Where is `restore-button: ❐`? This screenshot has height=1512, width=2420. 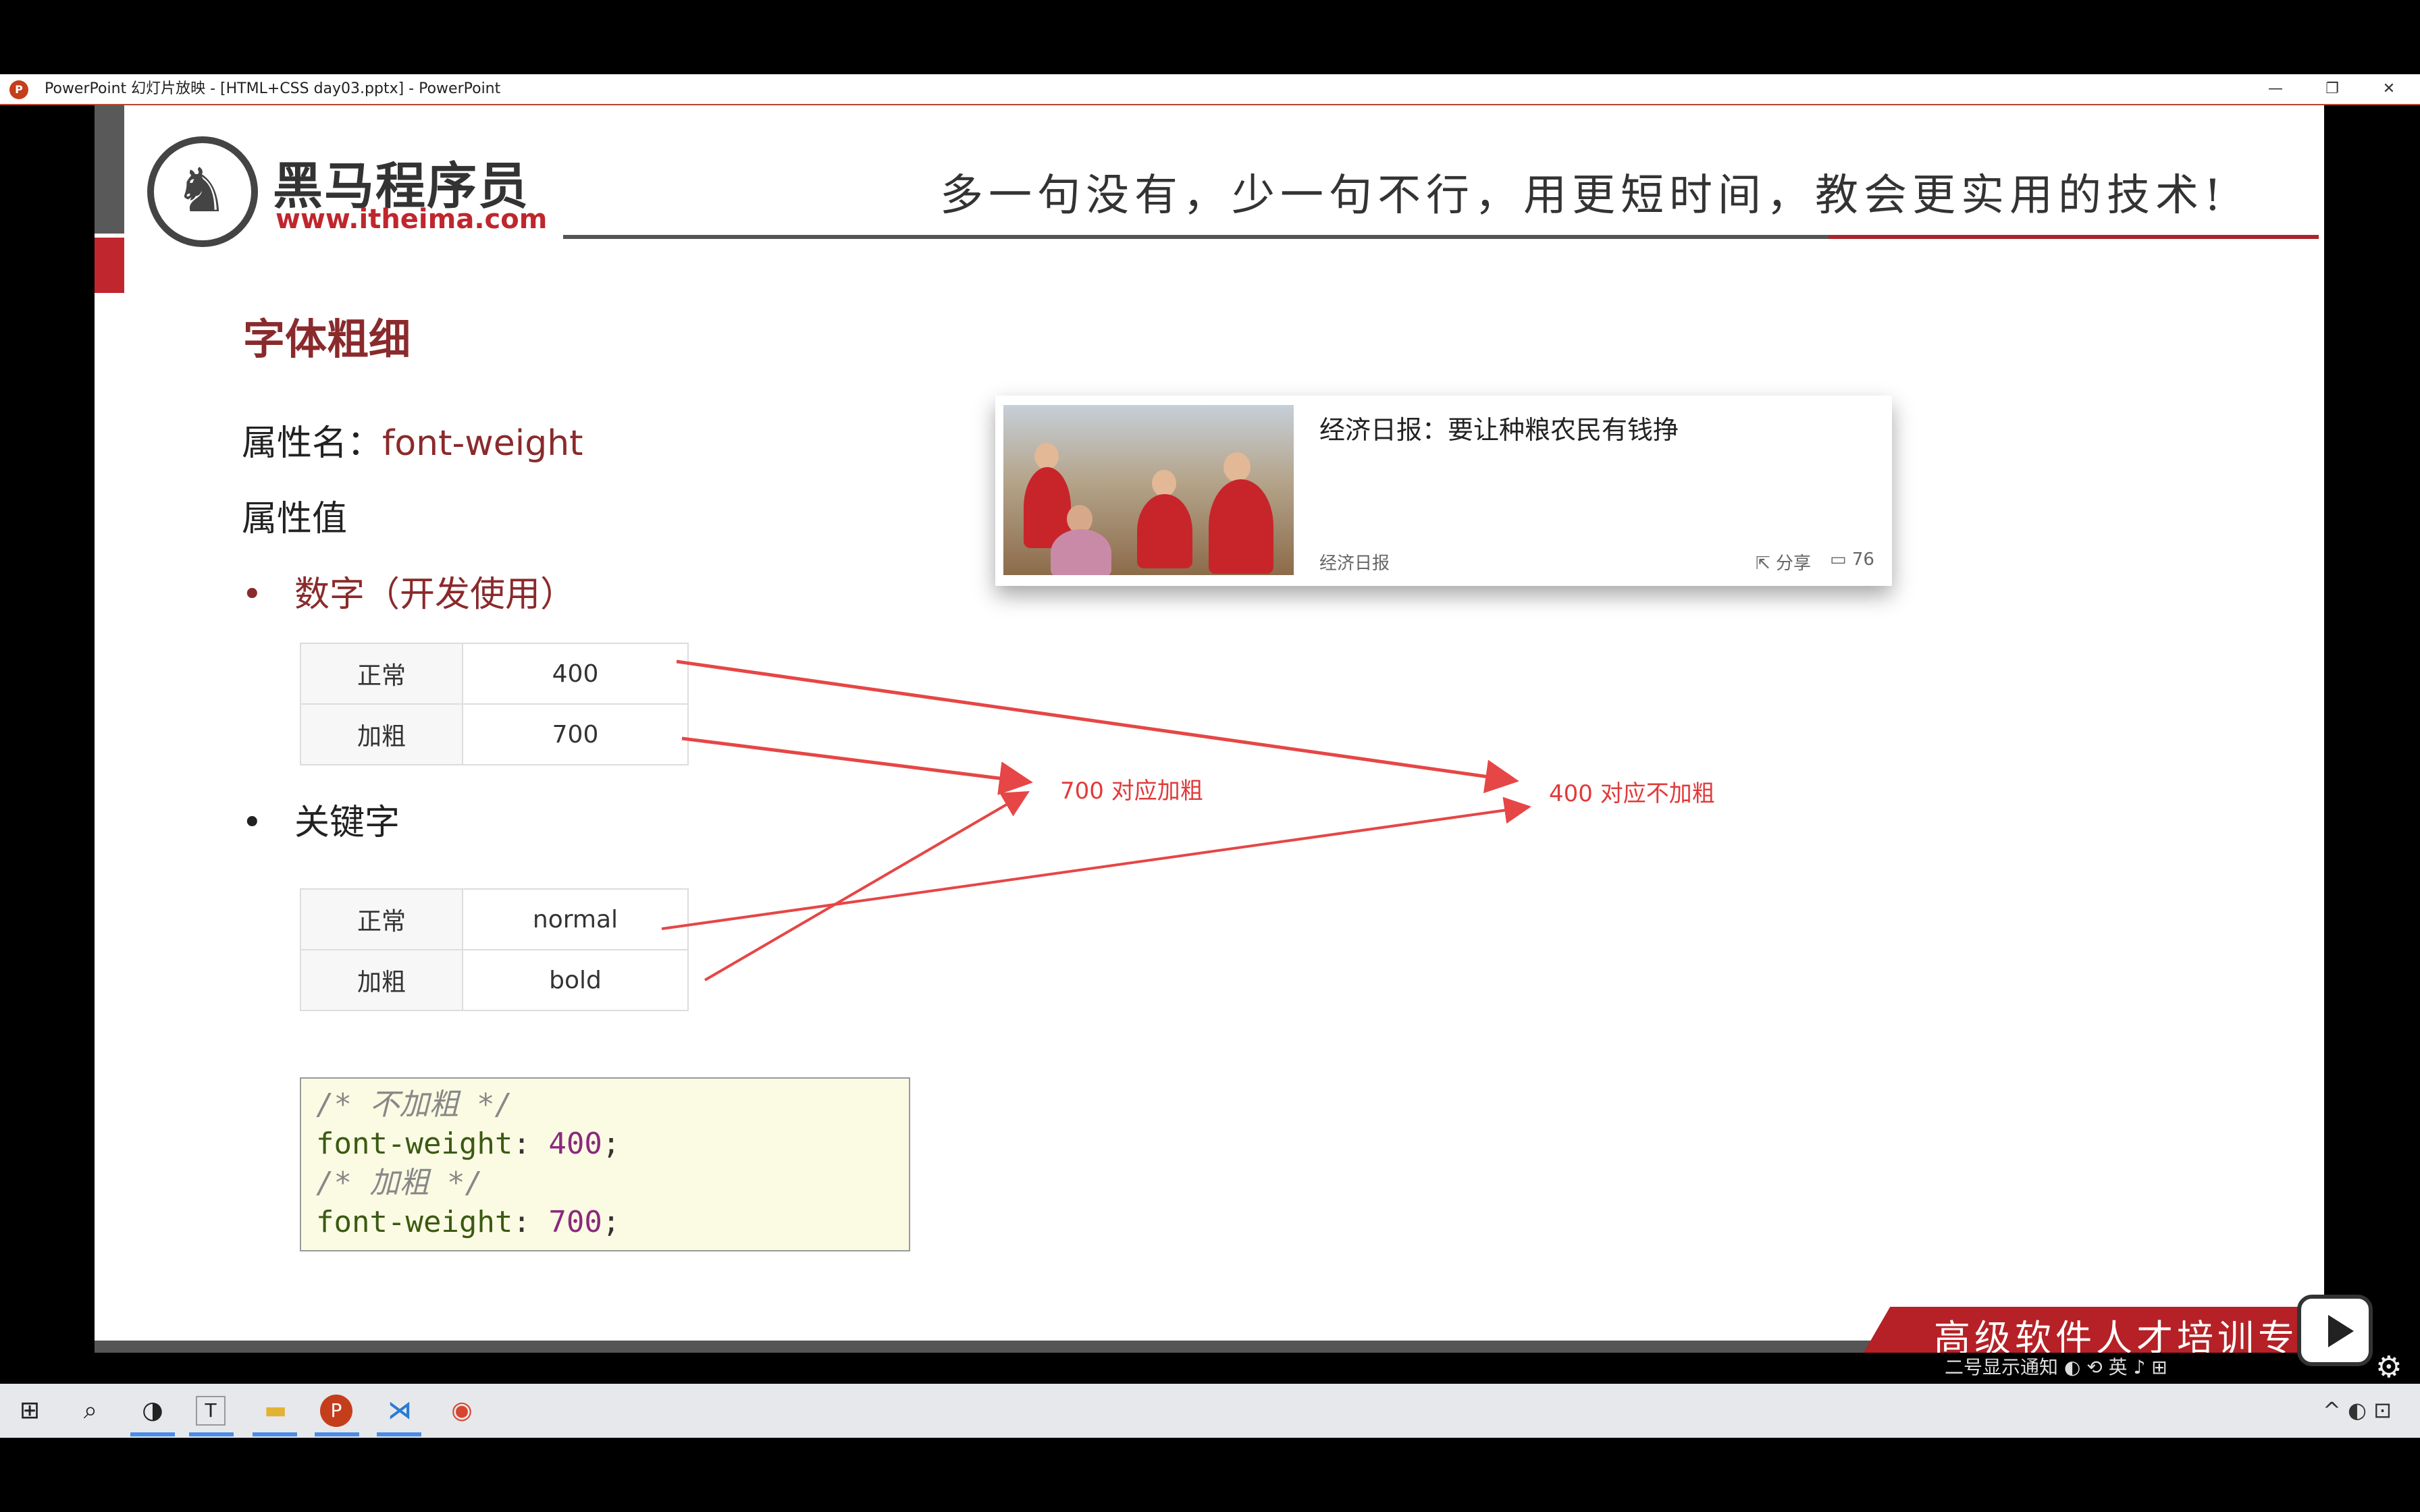
restore-button: ❐ is located at coordinates (2332, 89).